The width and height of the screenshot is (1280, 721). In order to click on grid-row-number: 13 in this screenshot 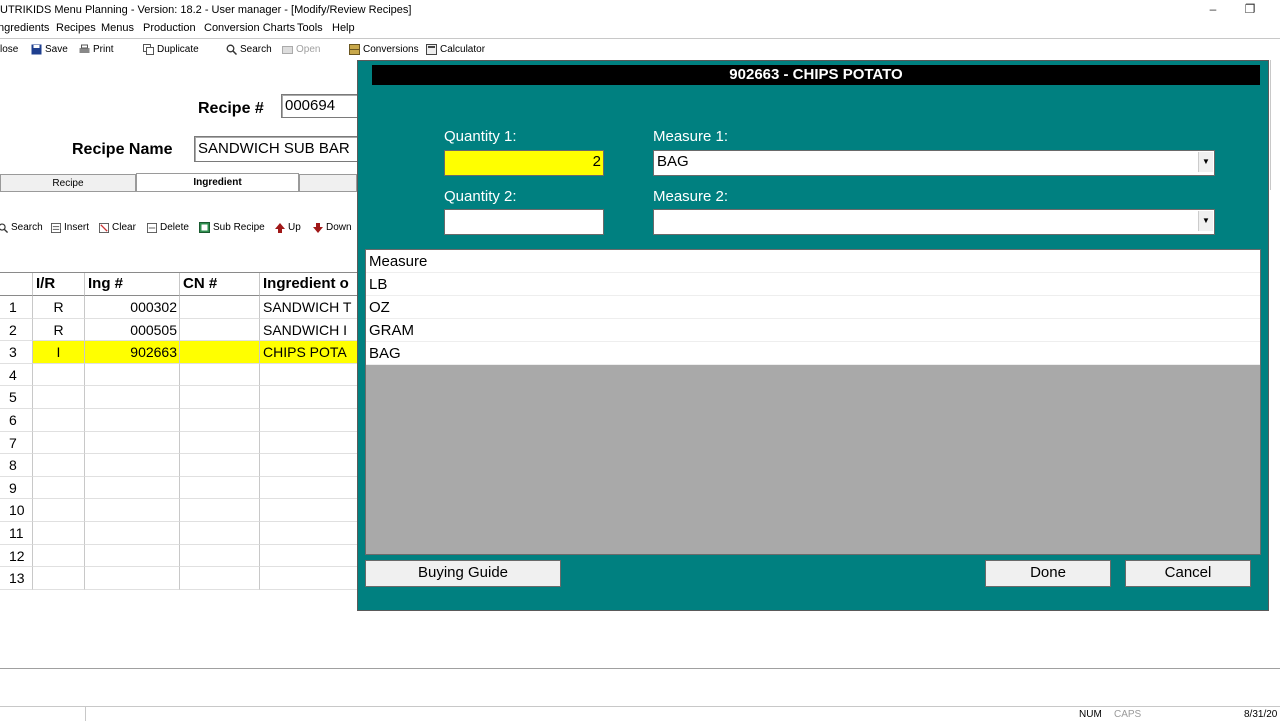, I will do `click(16, 578)`.